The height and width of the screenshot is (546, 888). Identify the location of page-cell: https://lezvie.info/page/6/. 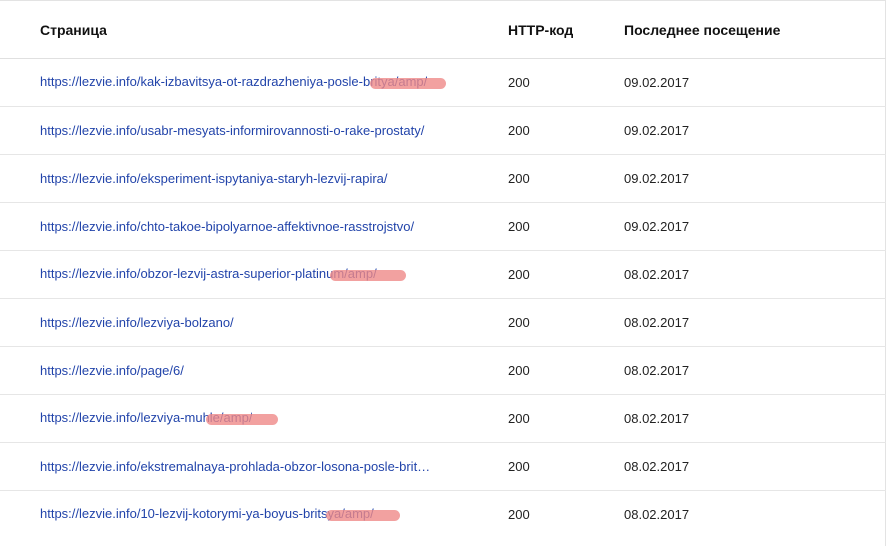
(254, 370).